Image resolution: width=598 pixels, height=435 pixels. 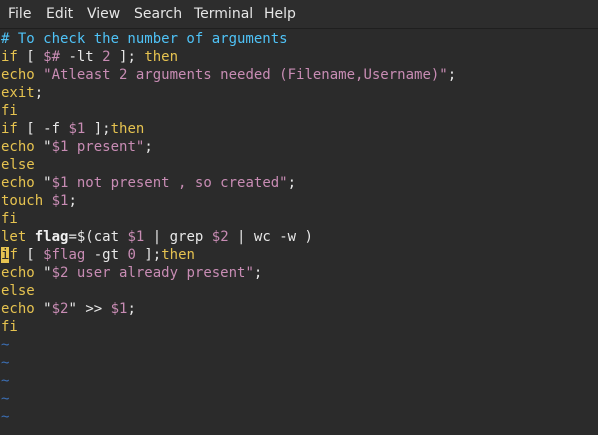 I want to click on code-token: =$(cat, so click(x=98, y=237).